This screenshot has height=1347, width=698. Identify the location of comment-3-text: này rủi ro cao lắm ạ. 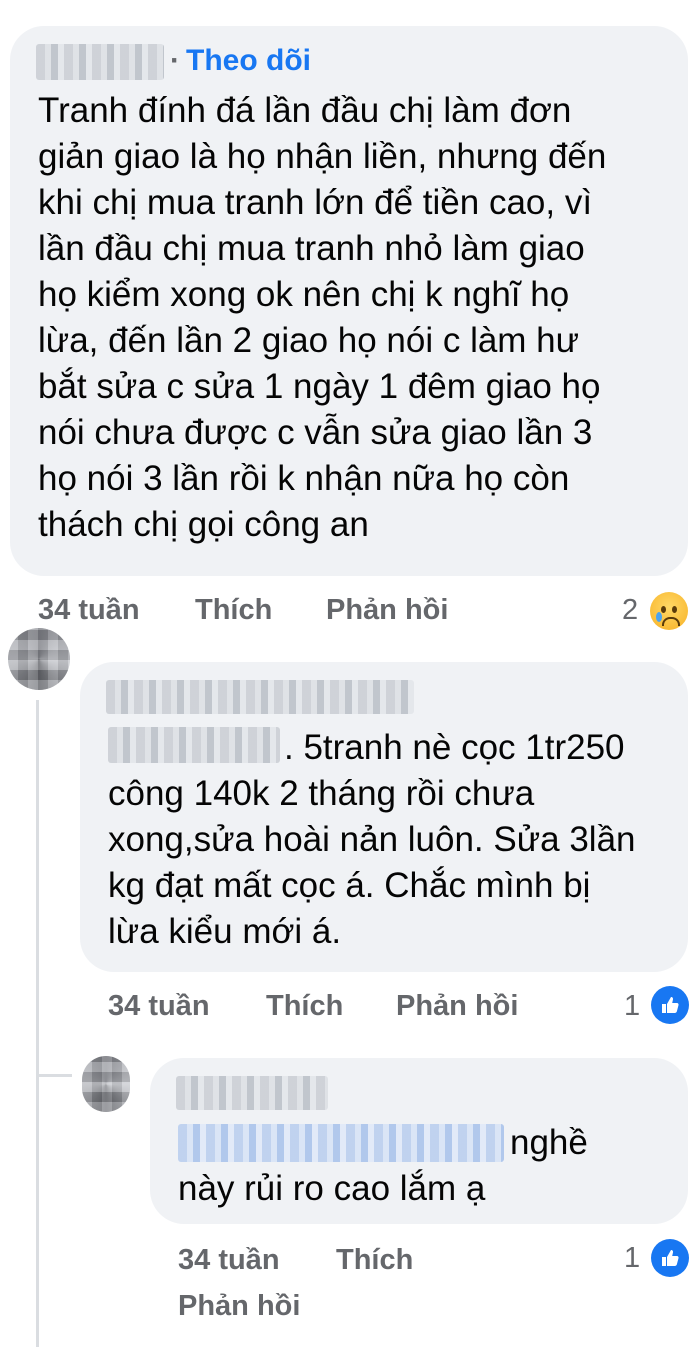
(332, 1188).